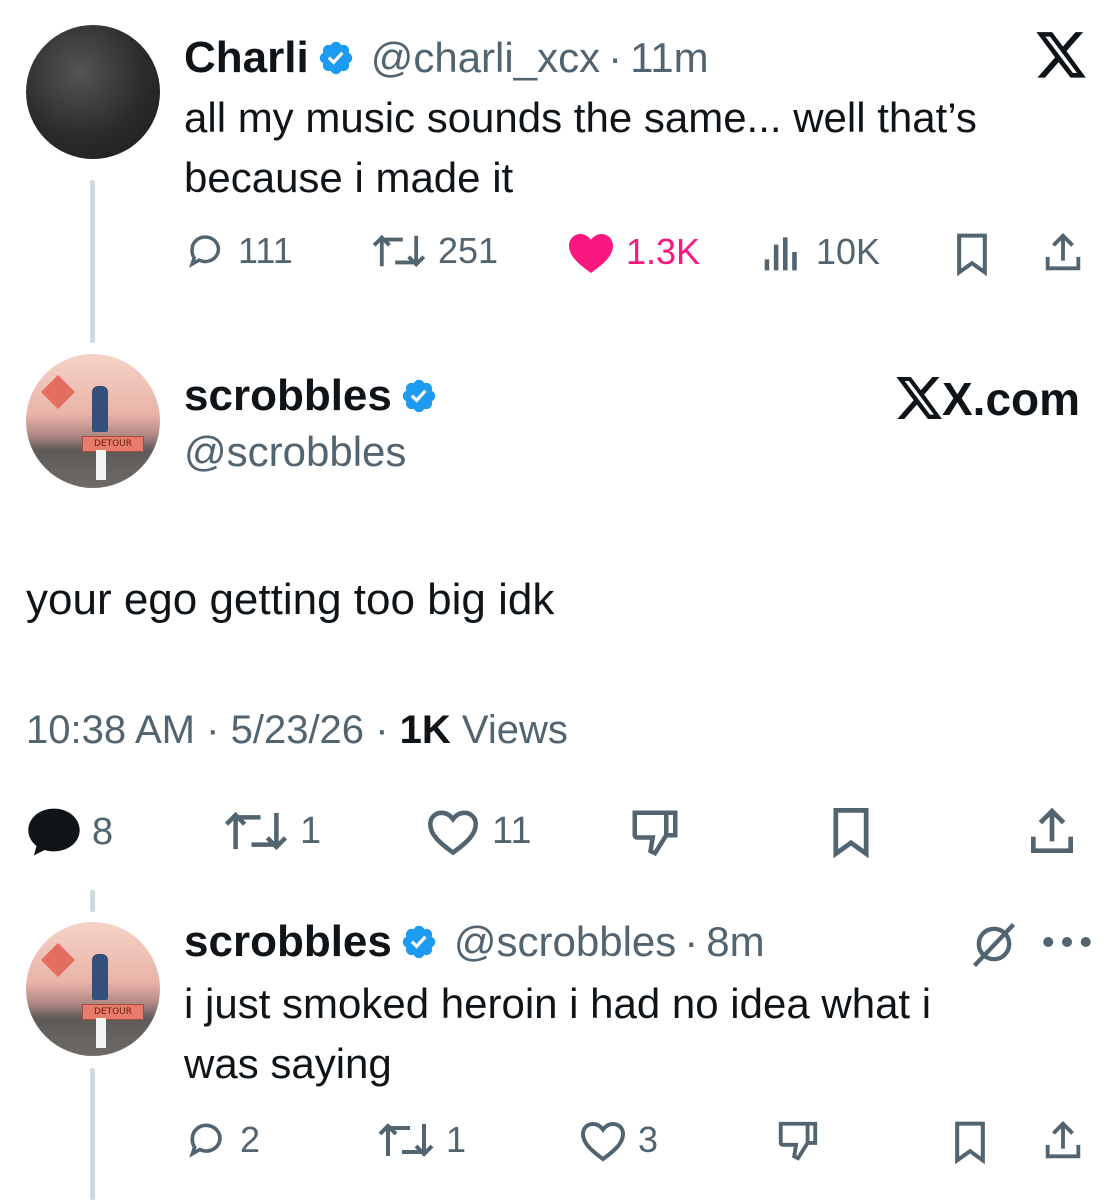 This screenshot has width=1116, height=1200. What do you see at coordinates (290, 599) in the screenshot?
I see `tweet2-text: your ego getting too big idk` at bounding box center [290, 599].